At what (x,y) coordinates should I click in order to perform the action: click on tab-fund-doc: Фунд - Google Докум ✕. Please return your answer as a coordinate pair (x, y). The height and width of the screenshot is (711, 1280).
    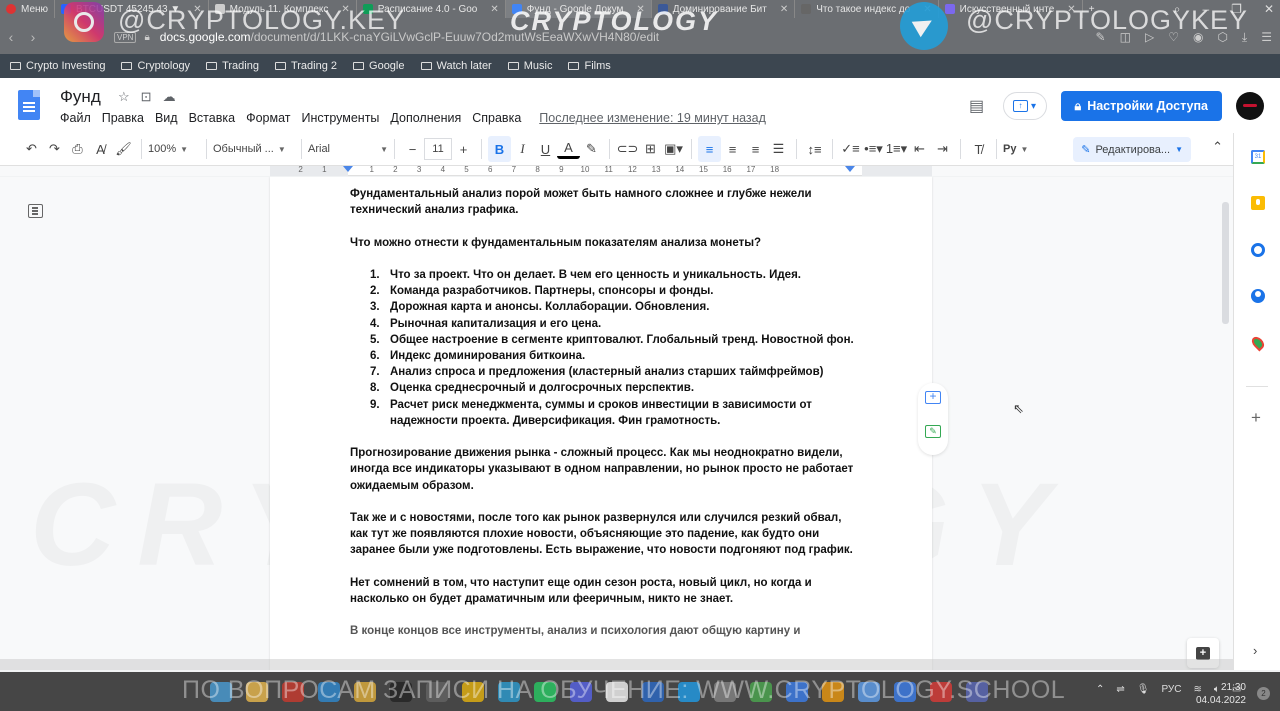
    Looking at the image, I should click on (578, 9).